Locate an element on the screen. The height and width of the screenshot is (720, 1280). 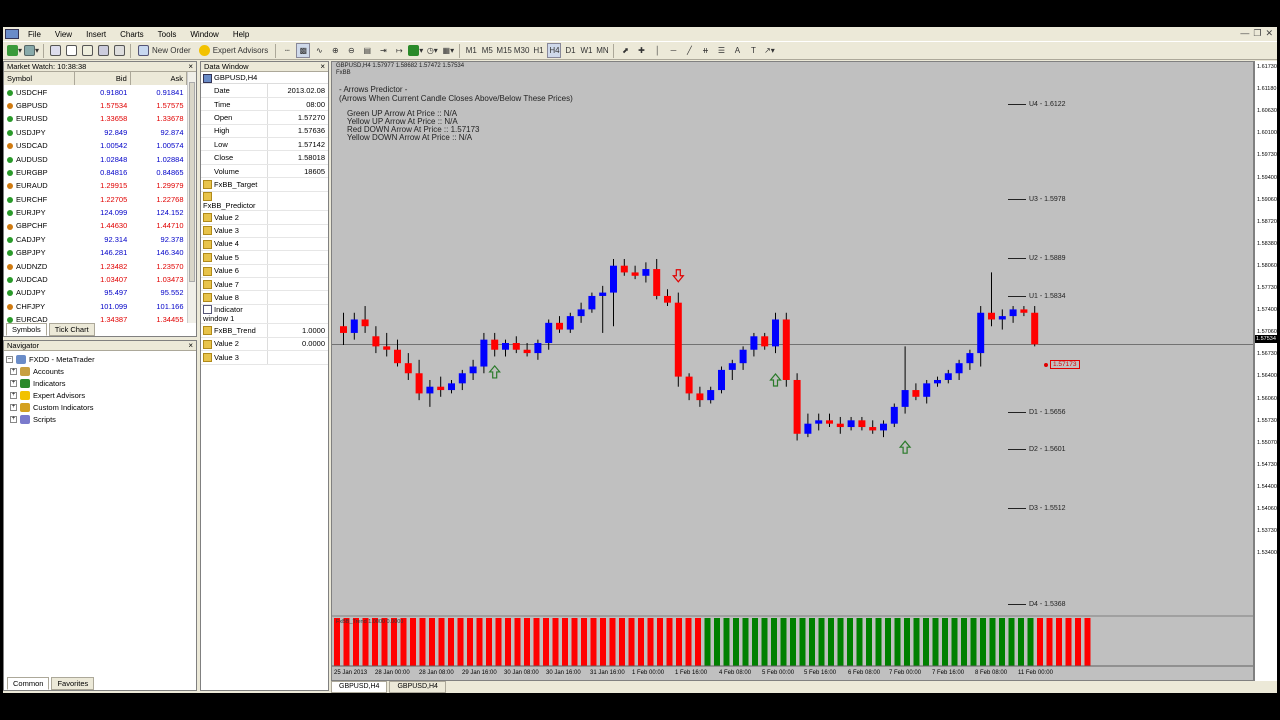
tester-icon is located at coordinates (119, 50).